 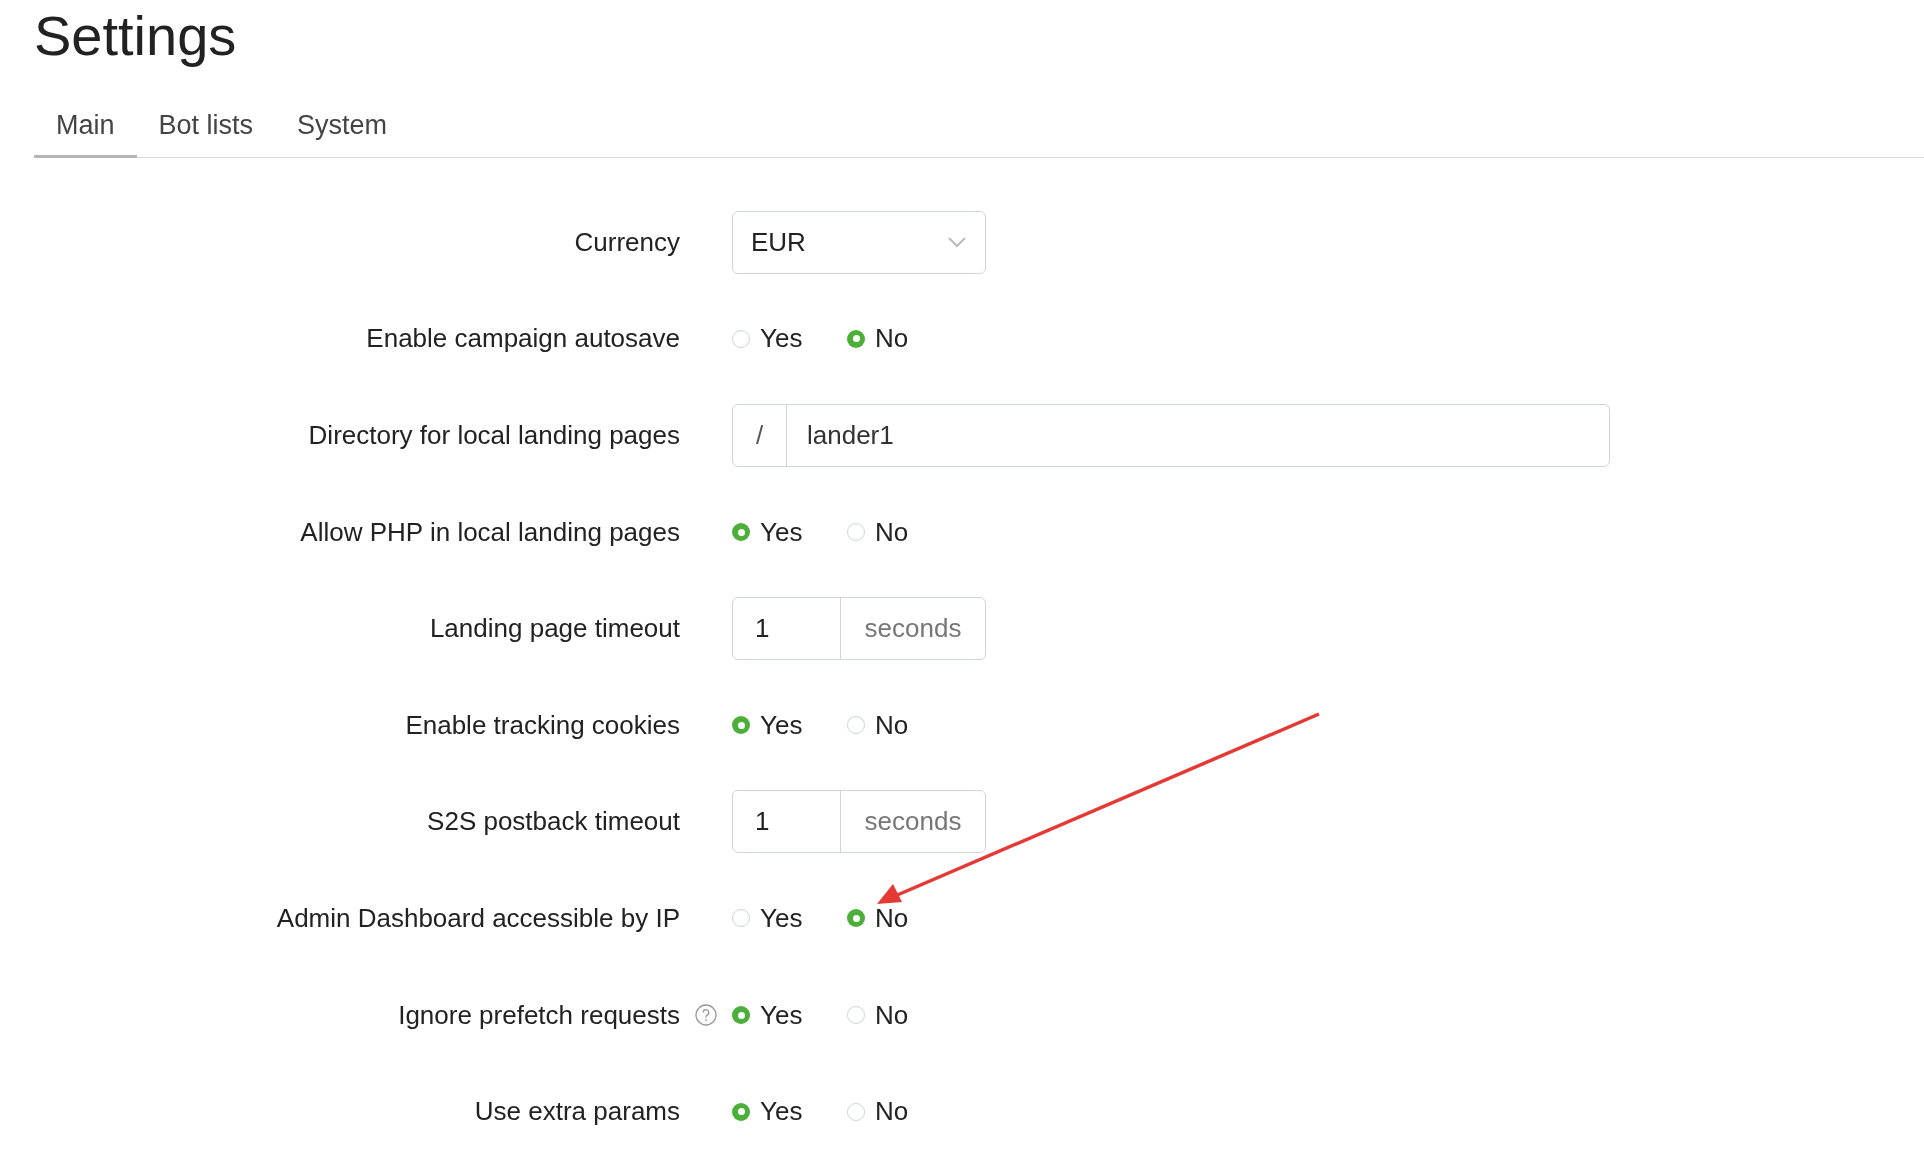 I want to click on tab: Main, so click(x=85, y=127).